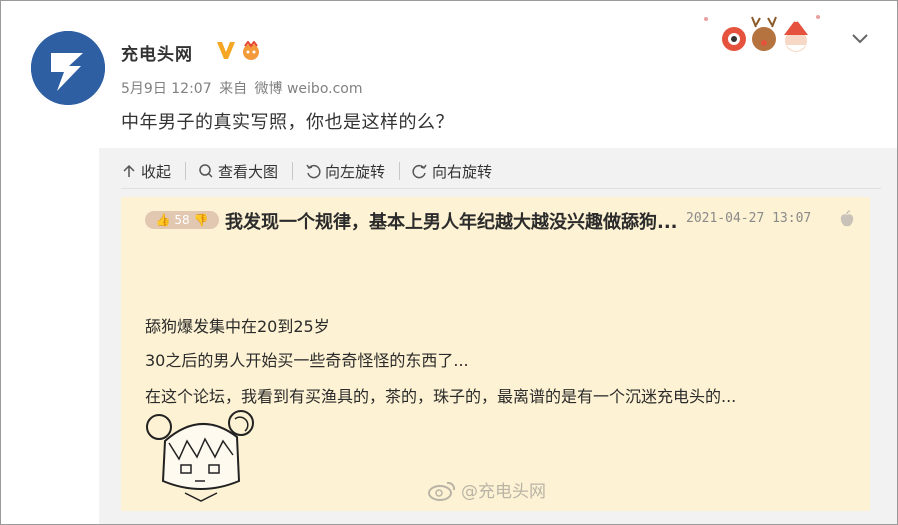 This screenshot has height=525, width=898. What do you see at coordinates (309, 89) in the screenshot?
I see `post-source: 微博 weibo.com` at bounding box center [309, 89].